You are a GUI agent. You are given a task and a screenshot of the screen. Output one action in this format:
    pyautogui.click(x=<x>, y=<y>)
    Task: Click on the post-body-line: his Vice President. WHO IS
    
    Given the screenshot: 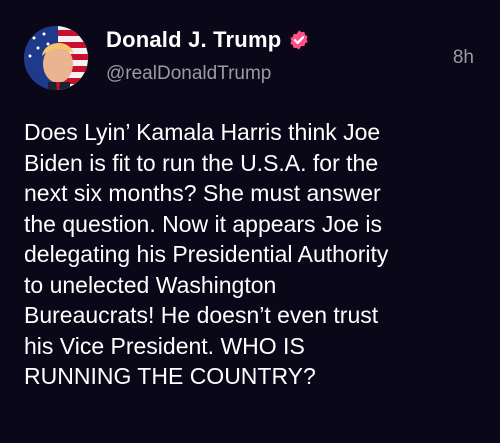 What is the action you would take?
    pyautogui.click(x=164, y=345)
    